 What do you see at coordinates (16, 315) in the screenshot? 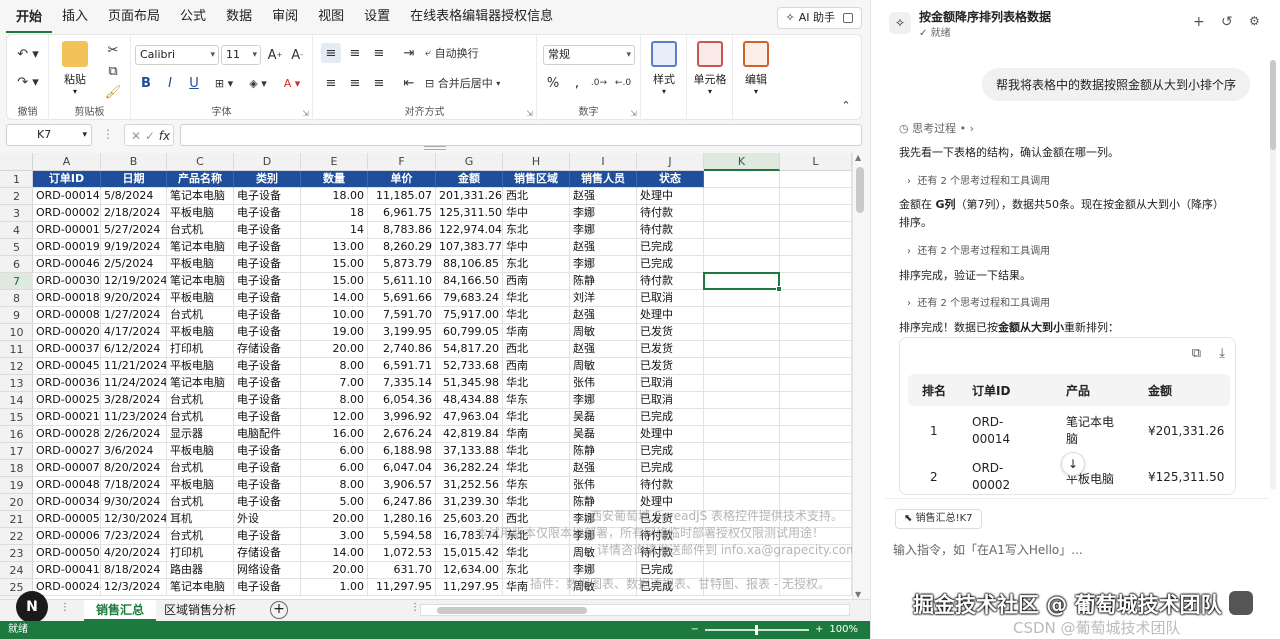
I see `row-header: 9` at bounding box center [16, 315].